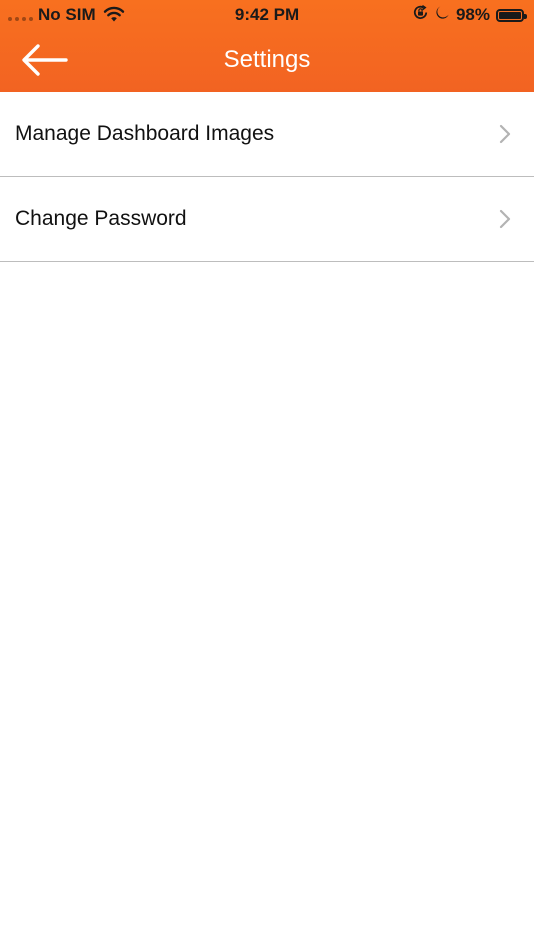 The image size is (534, 950). I want to click on status-right: 98%, so click(469, 15).